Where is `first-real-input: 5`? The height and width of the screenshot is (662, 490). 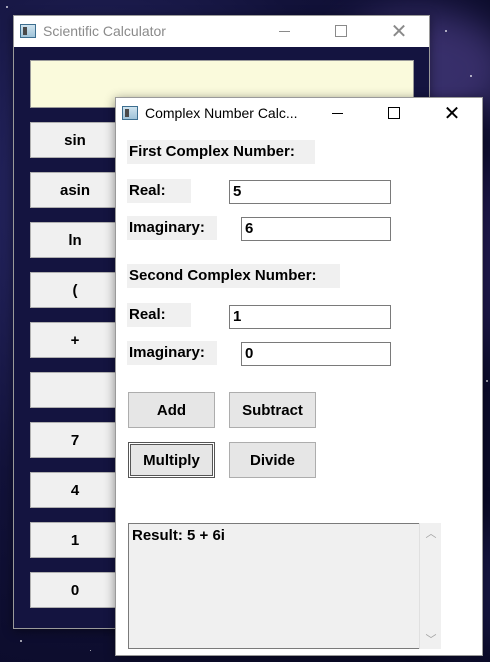
first-real-input: 5 is located at coordinates (310, 192).